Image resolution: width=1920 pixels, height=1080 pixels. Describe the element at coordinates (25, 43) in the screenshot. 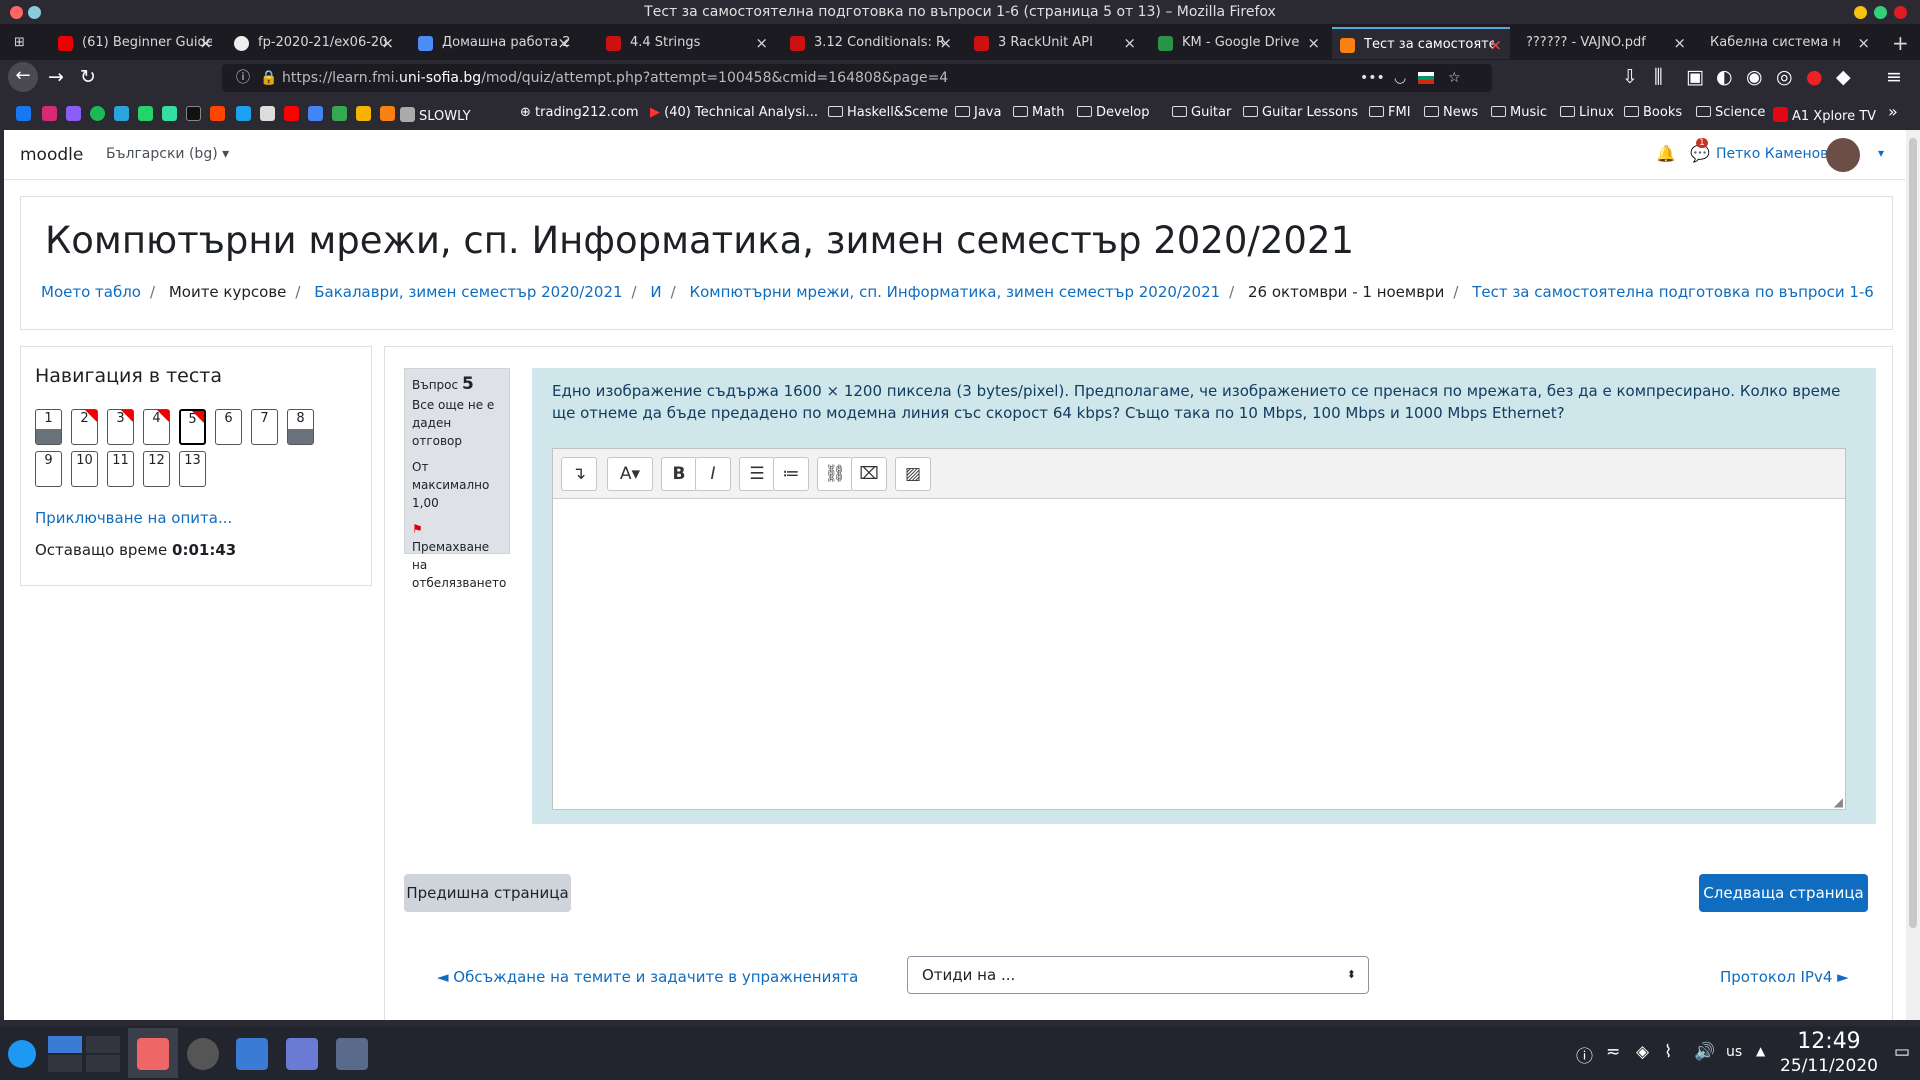

I see `firefox-view-icon: ⊞` at that location.